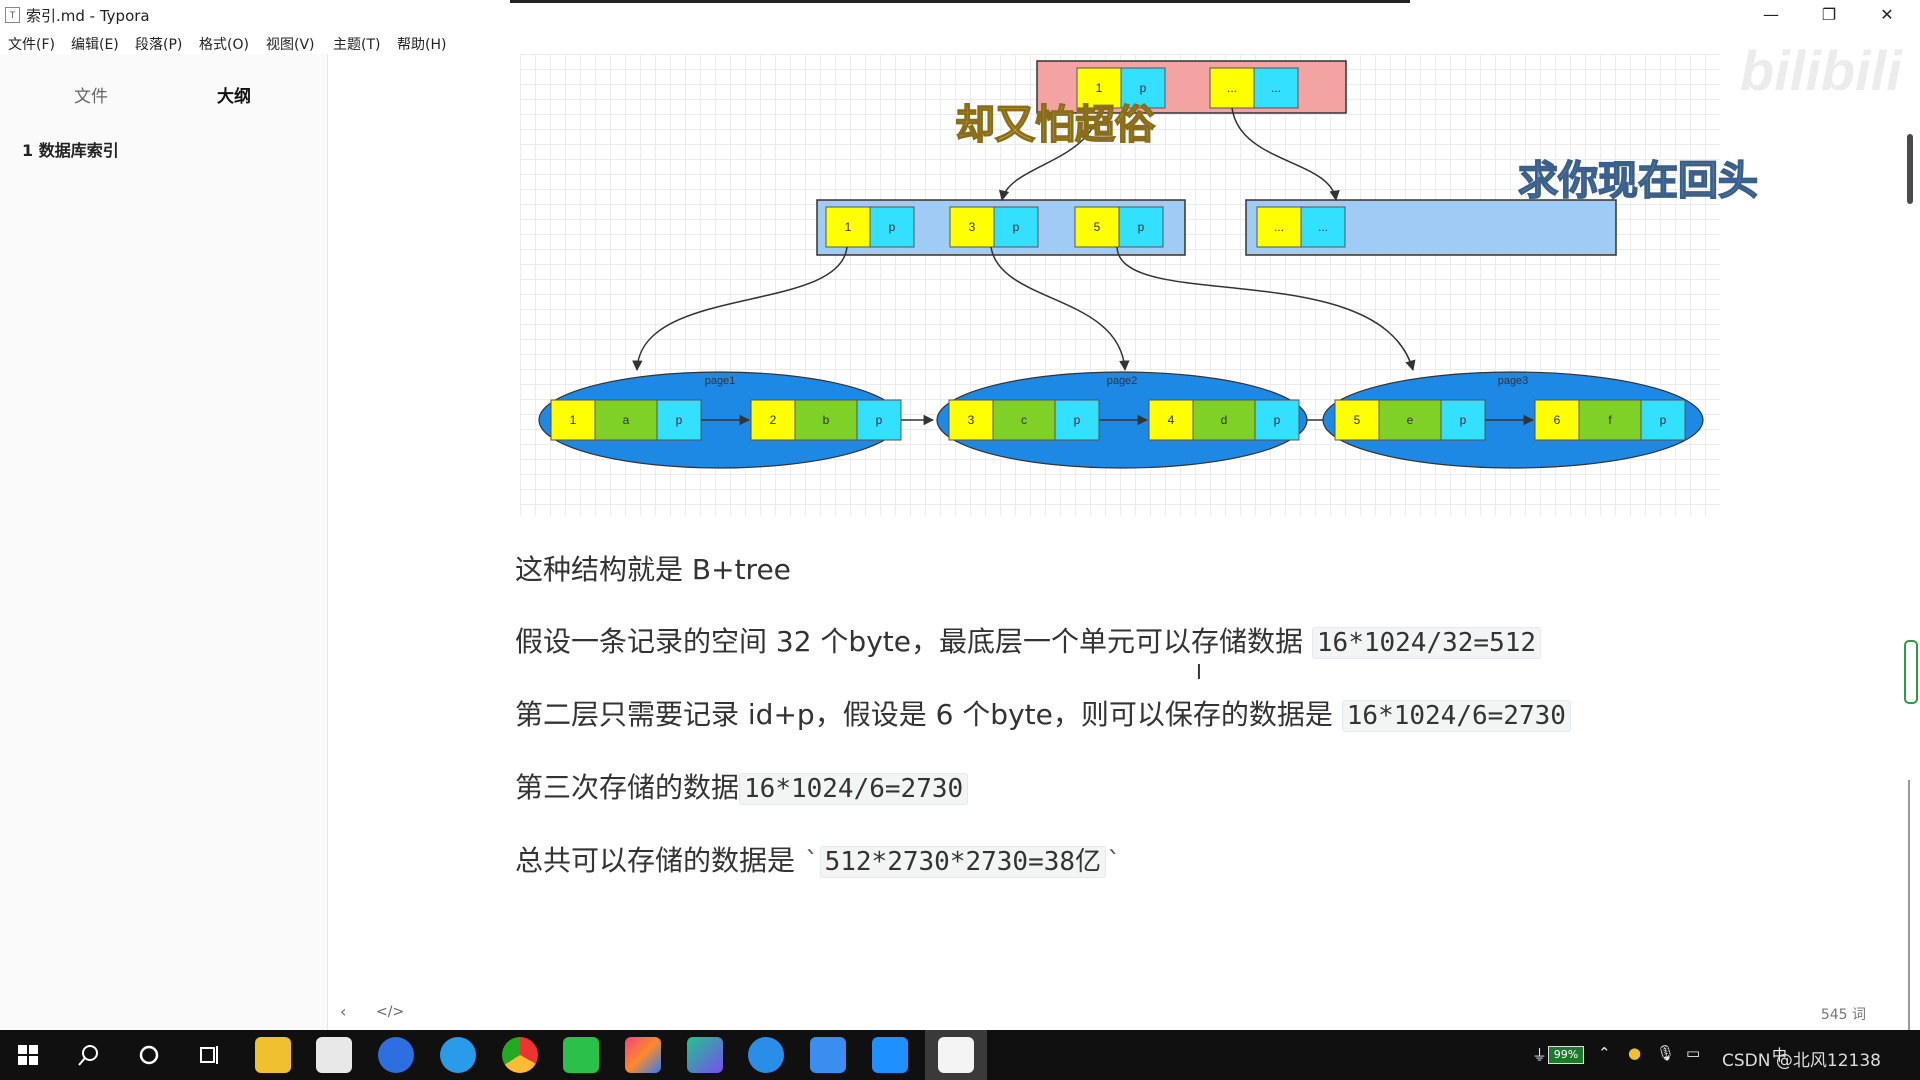  I want to click on menu-file: 文件(F), so click(31, 44).